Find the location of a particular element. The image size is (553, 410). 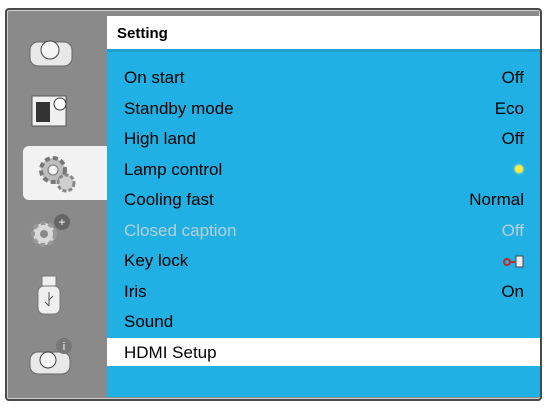

sidebar-item-usb is located at coordinates (49, 295).